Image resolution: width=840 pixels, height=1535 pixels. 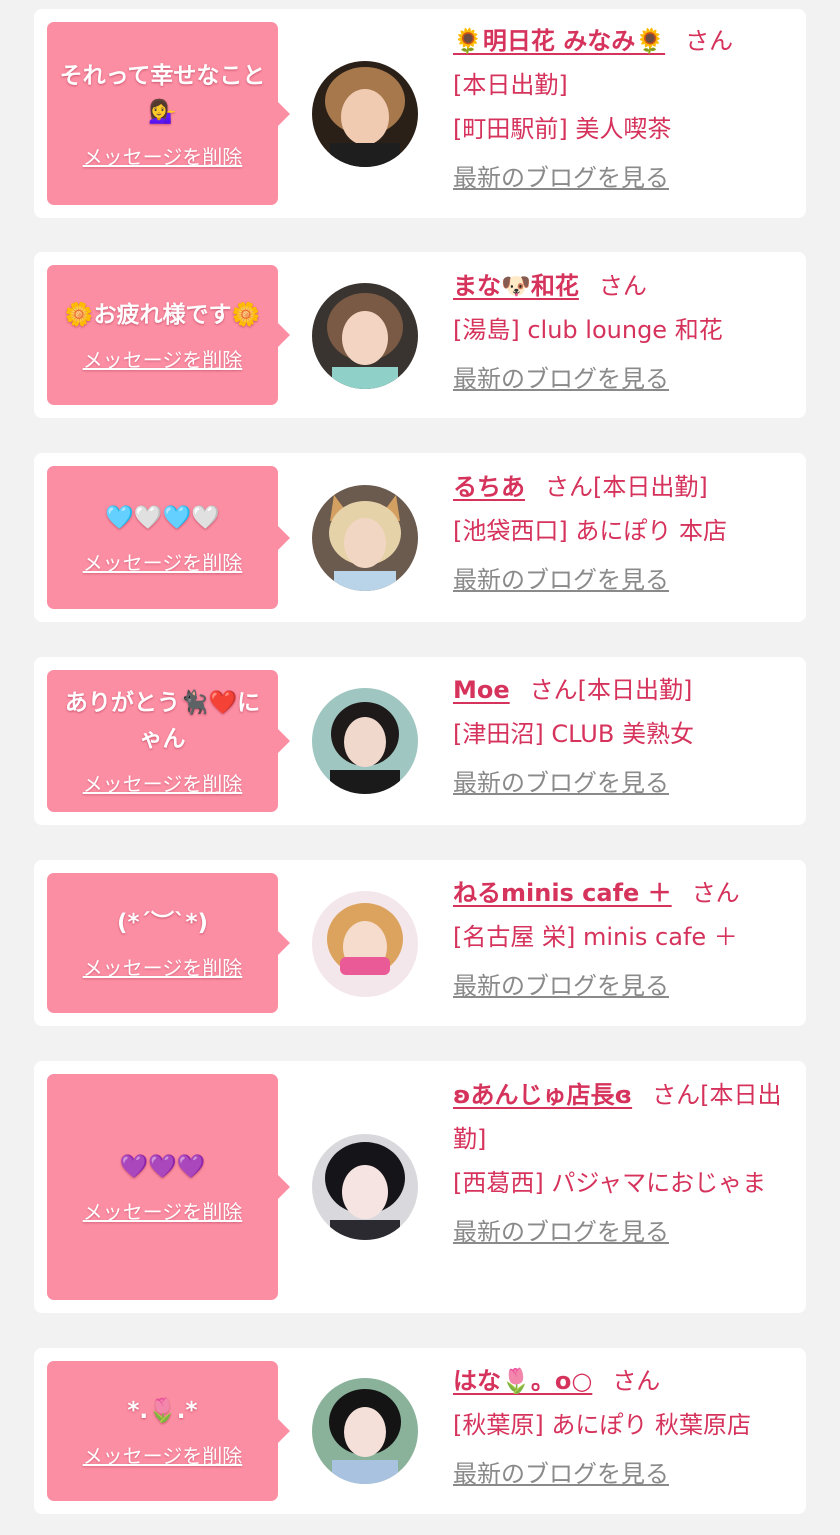 What do you see at coordinates (168, 1187) in the screenshot?
I see `message-bubble: 💜💜💜 メッセージを削除` at bounding box center [168, 1187].